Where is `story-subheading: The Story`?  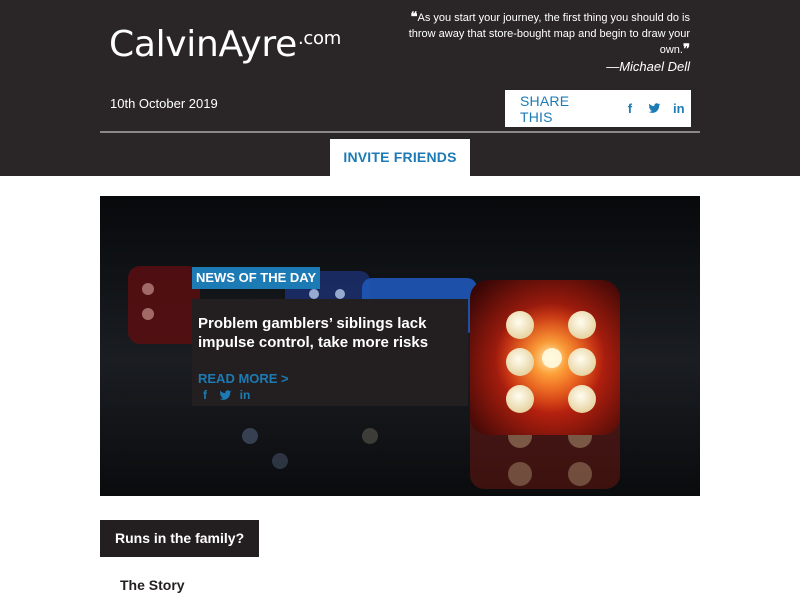 story-subheading: The Story is located at coordinates (152, 585).